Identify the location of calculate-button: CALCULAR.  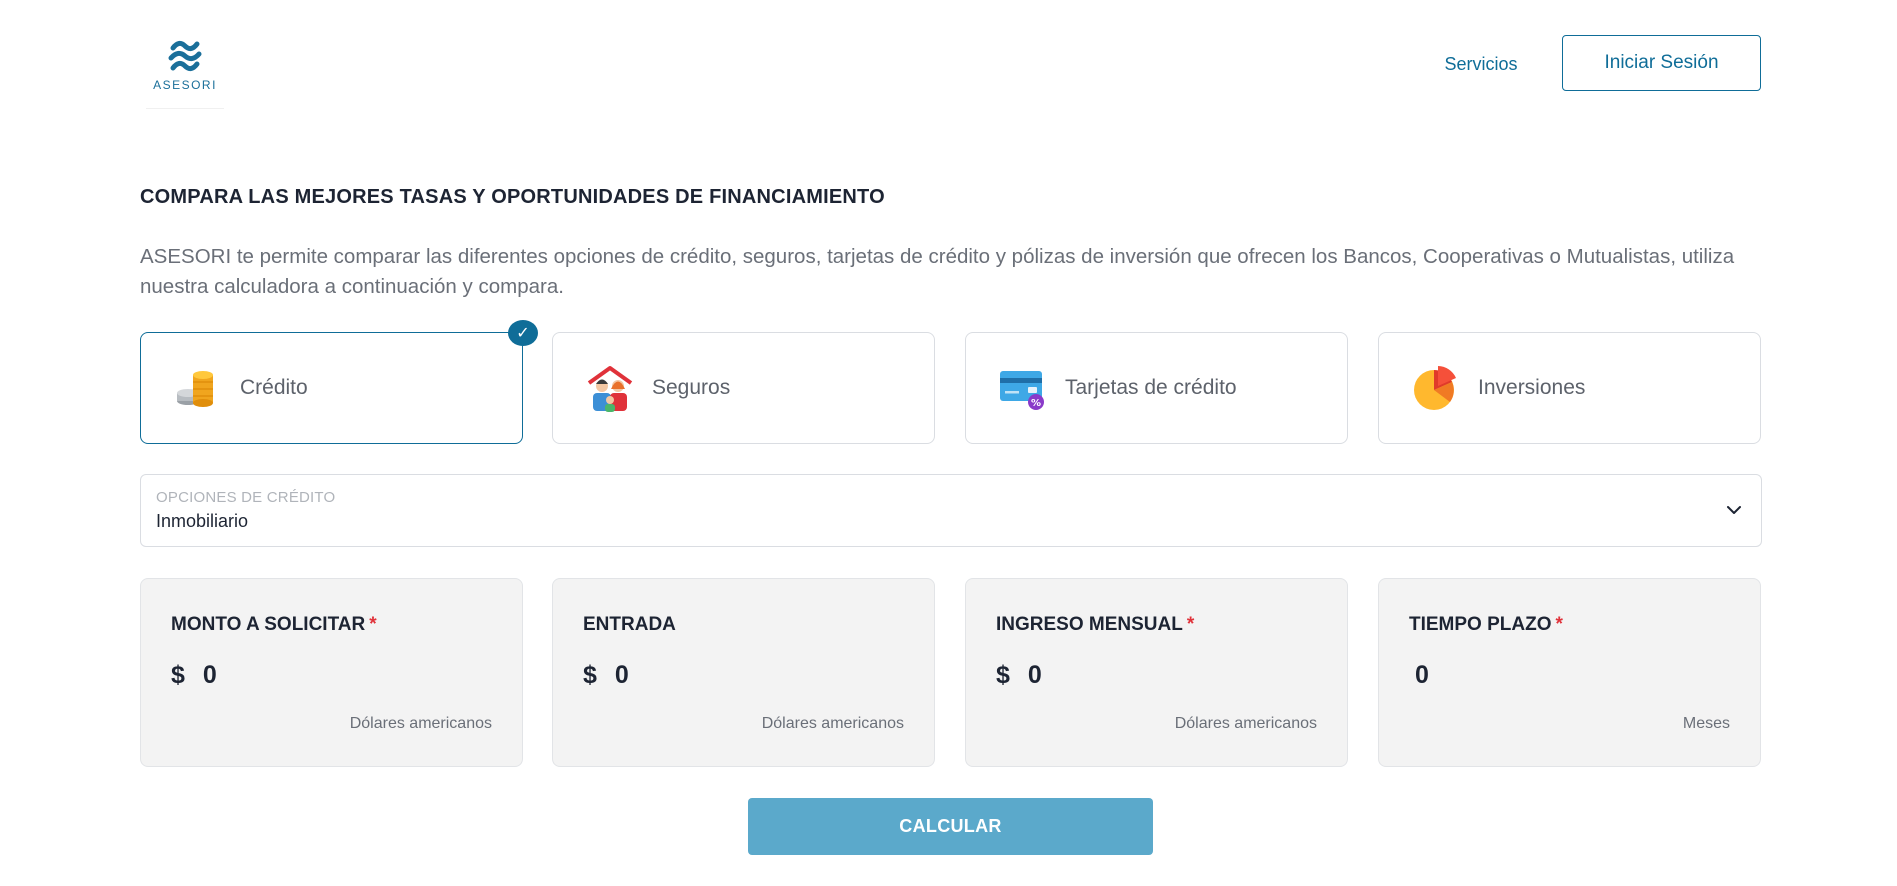
(950, 826).